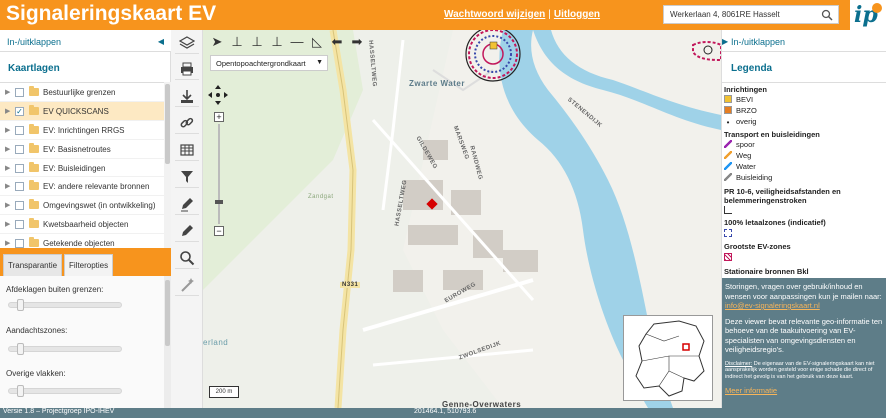 This screenshot has height=418, width=886. I want to click on pin-tool-icon: ⊥, so click(237, 42).